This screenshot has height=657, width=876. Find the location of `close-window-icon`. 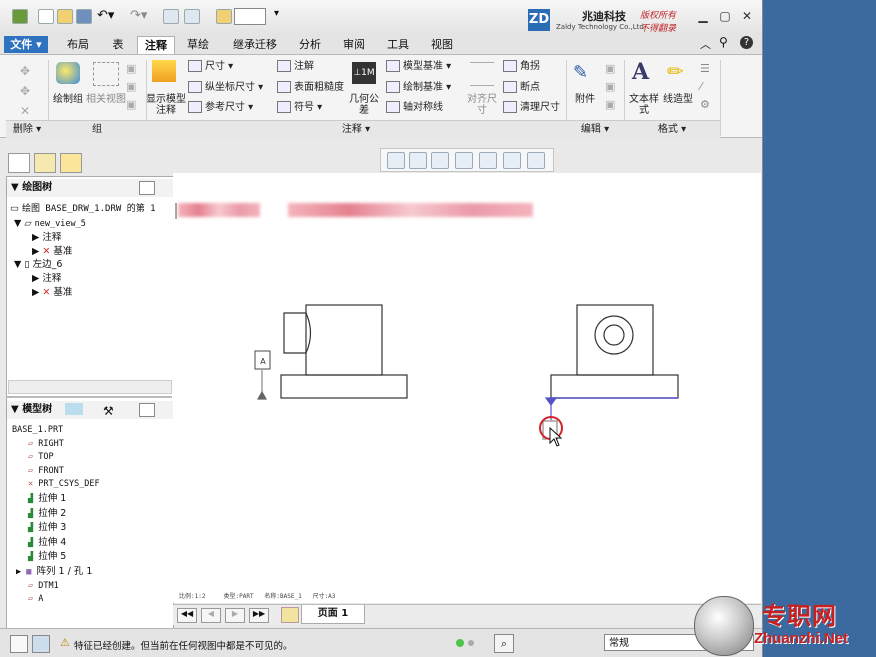

close-window-icon is located at coordinates (224, 16).